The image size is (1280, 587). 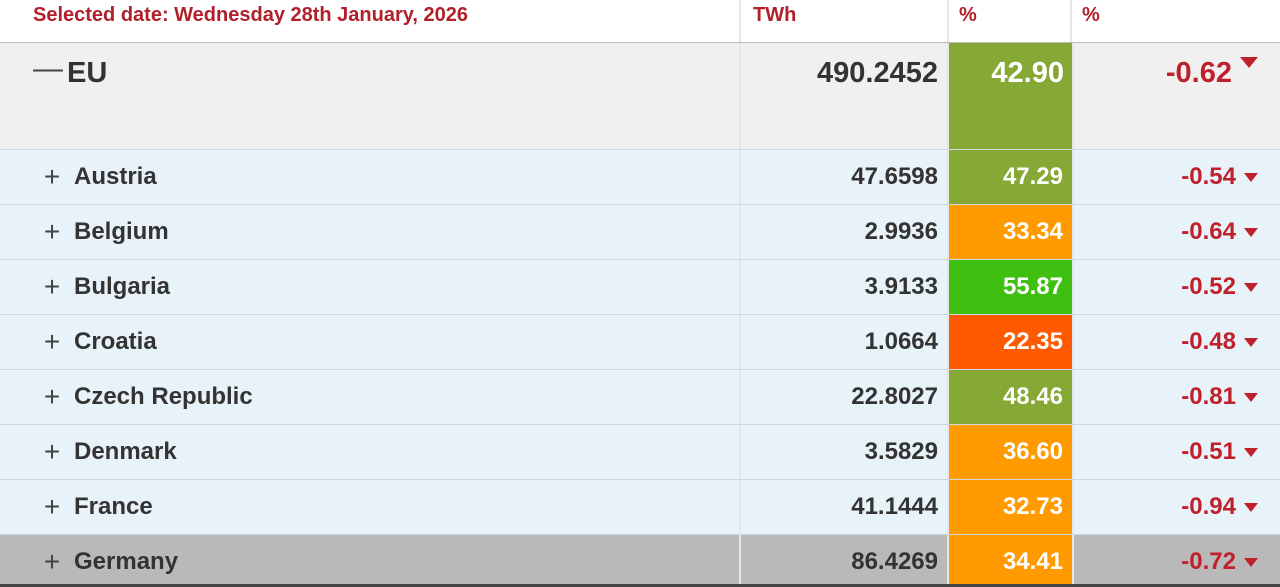 What do you see at coordinates (845, 21) in the screenshot?
I see `column-header-twh: TWh` at bounding box center [845, 21].